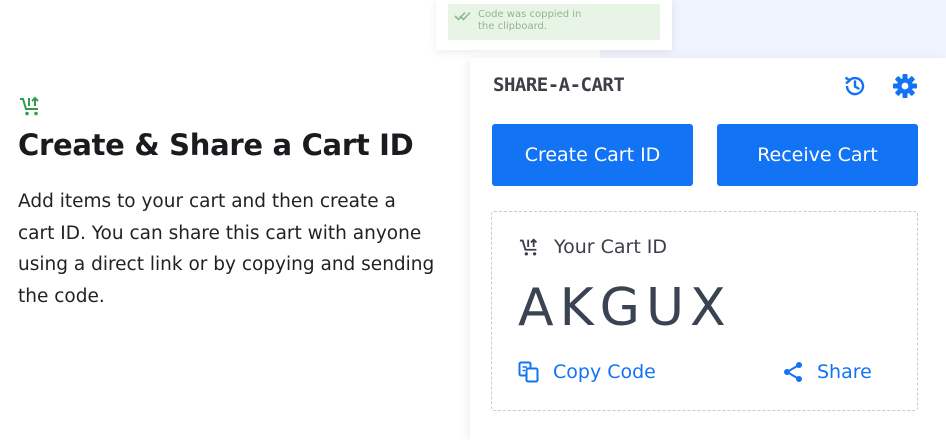 Image resolution: width=946 pixels, height=440 pixels. Describe the element at coordinates (817, 155) in the screenshot. I see `receive-cart-button: Receive Cart` at that location.